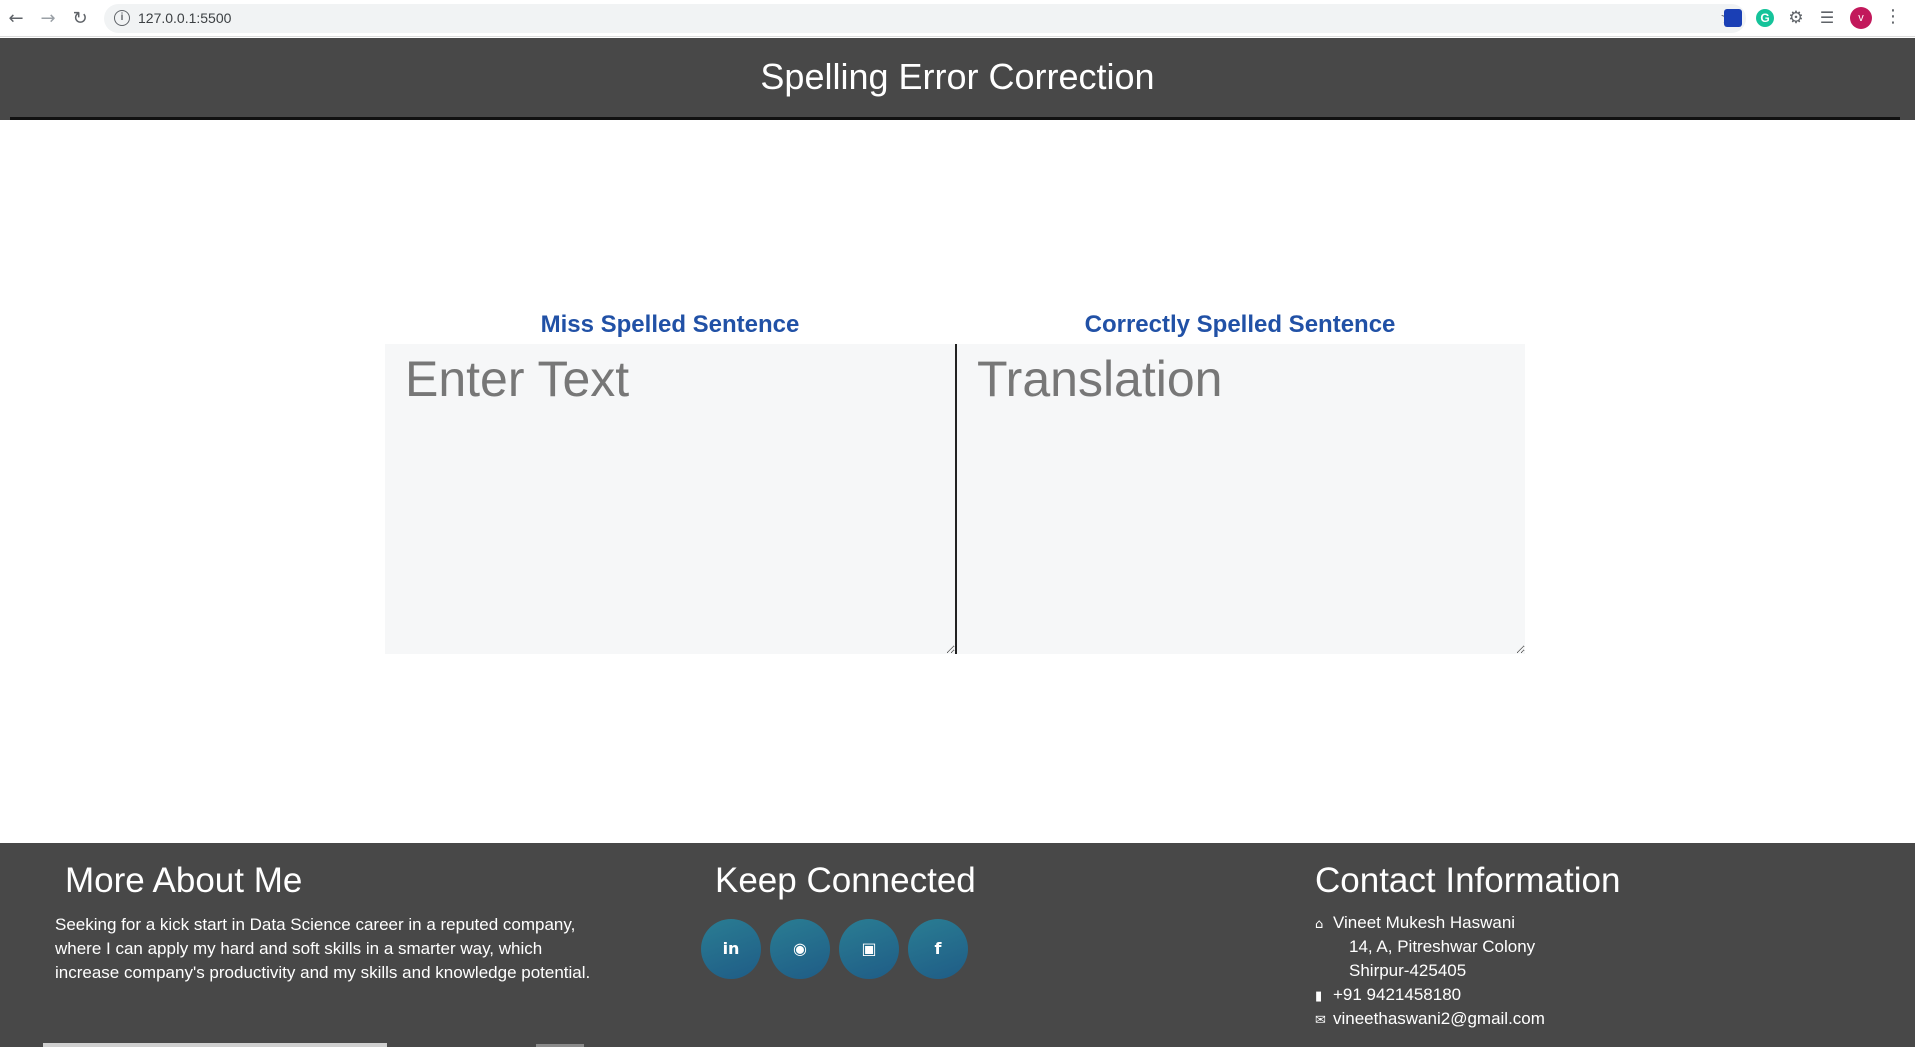 This screenshot has width=1915, height=1047. Describe the element at coordinates (1397, 994) in the screenshot. I see `contact-phone: +91 9421458180` at that location.